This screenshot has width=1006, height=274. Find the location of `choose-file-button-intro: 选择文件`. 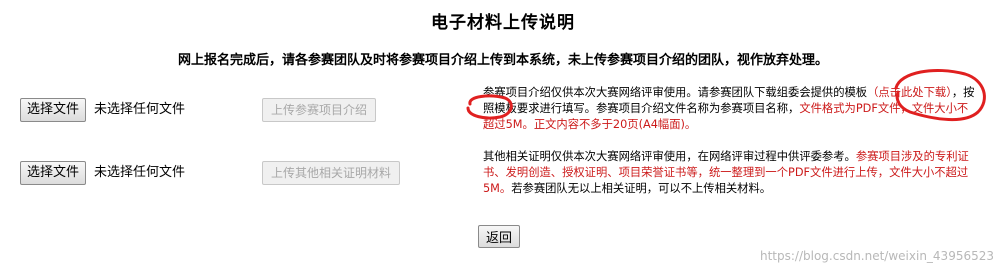

choose-file-button-intro: 选择文件 is located at coordinates (53, 110).